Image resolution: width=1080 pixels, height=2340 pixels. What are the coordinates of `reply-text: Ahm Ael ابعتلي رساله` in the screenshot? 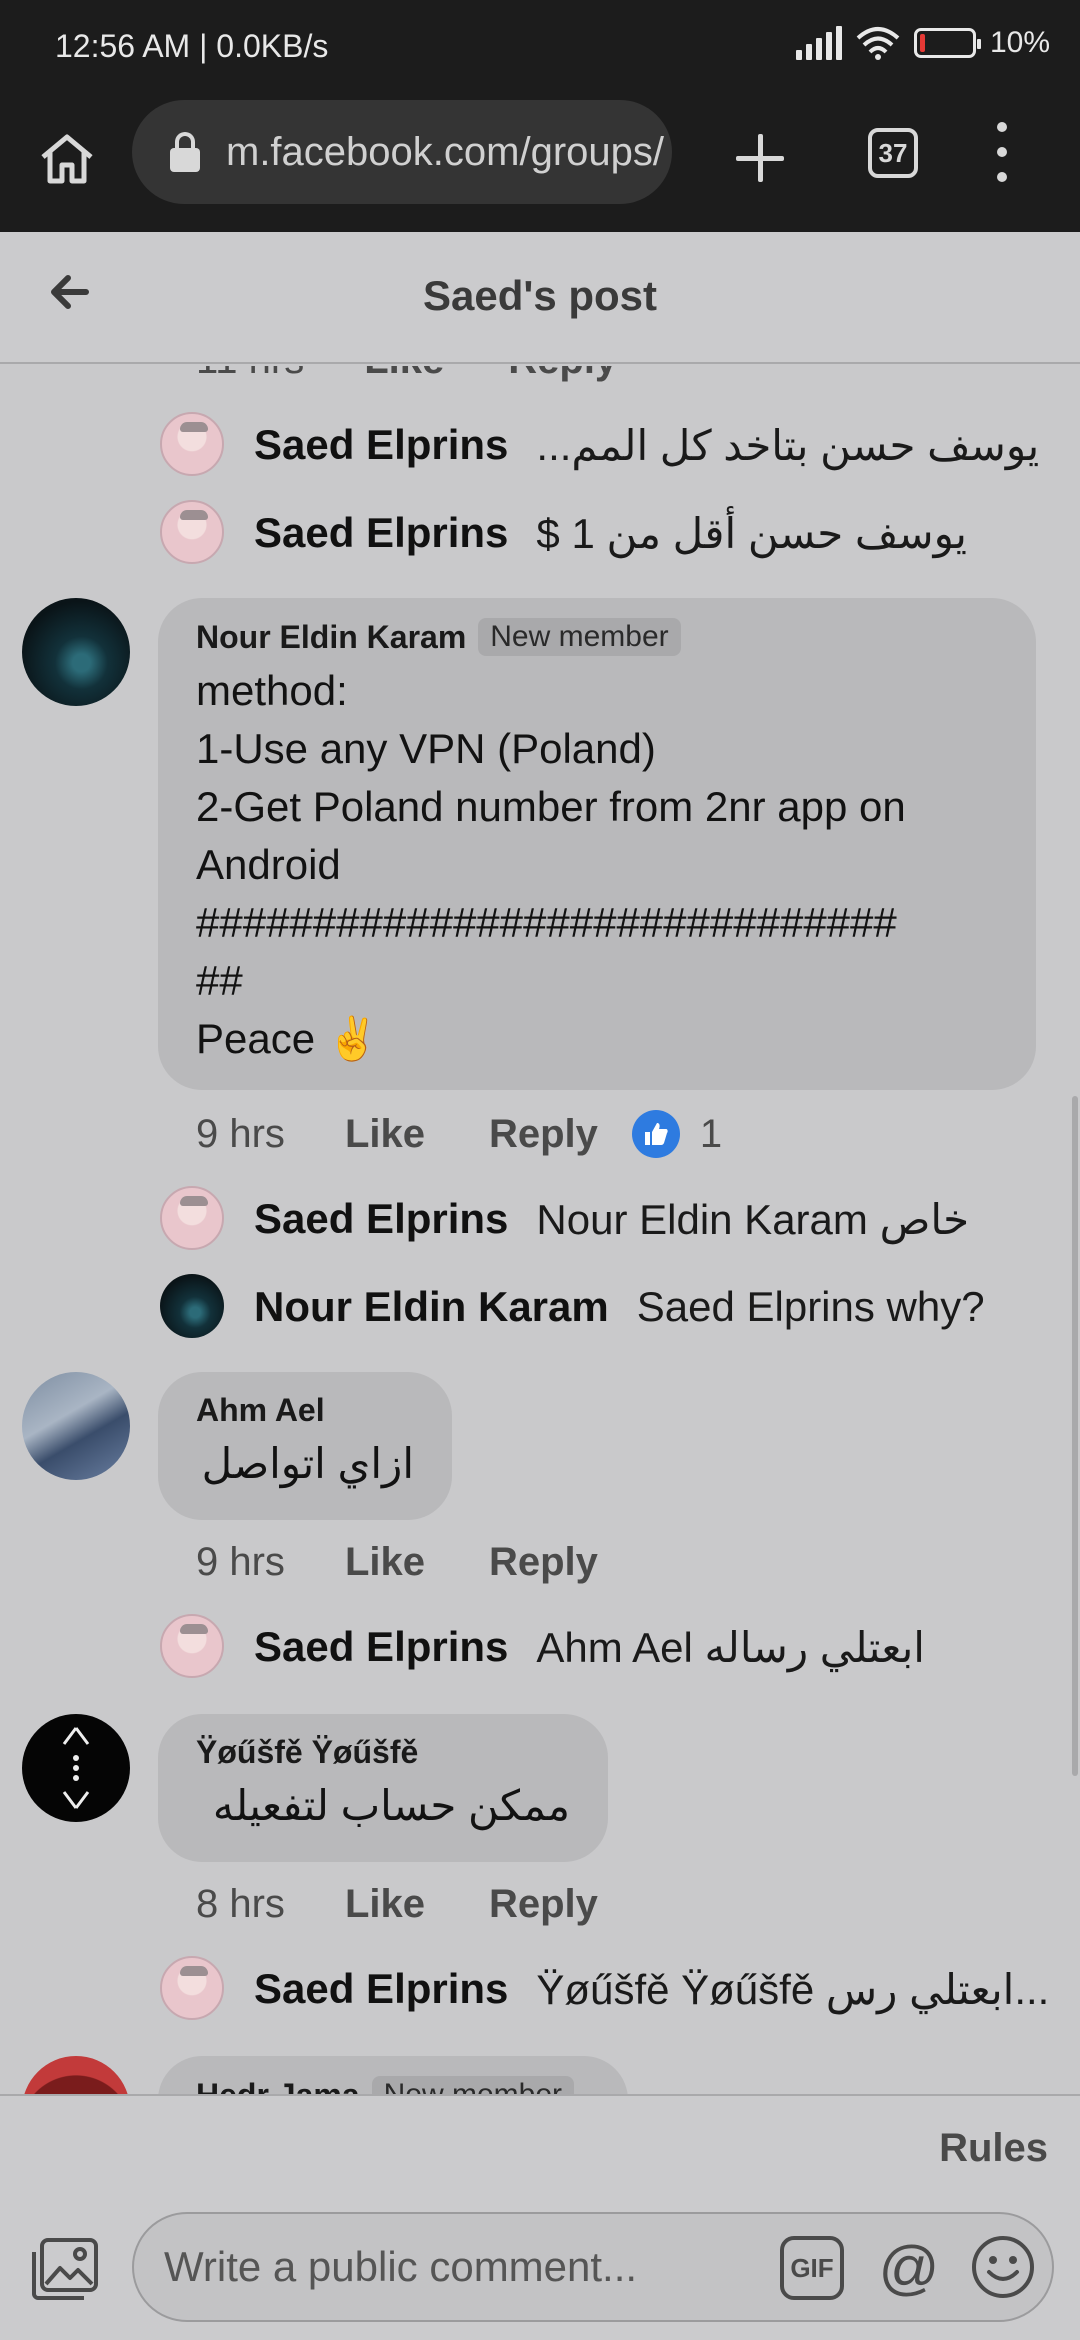 It's located at (730, 1647).